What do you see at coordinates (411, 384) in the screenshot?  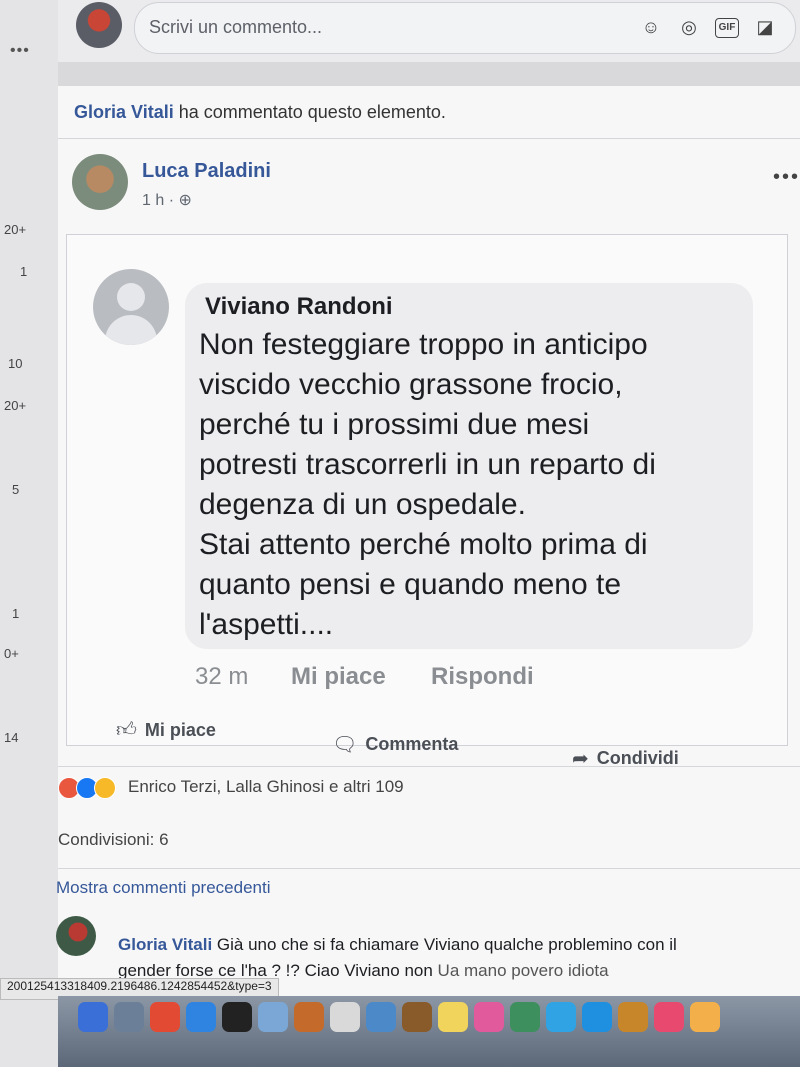 I see `comment-line: viscido vecchio grassone frocio,` at bounding box center [411, 384].